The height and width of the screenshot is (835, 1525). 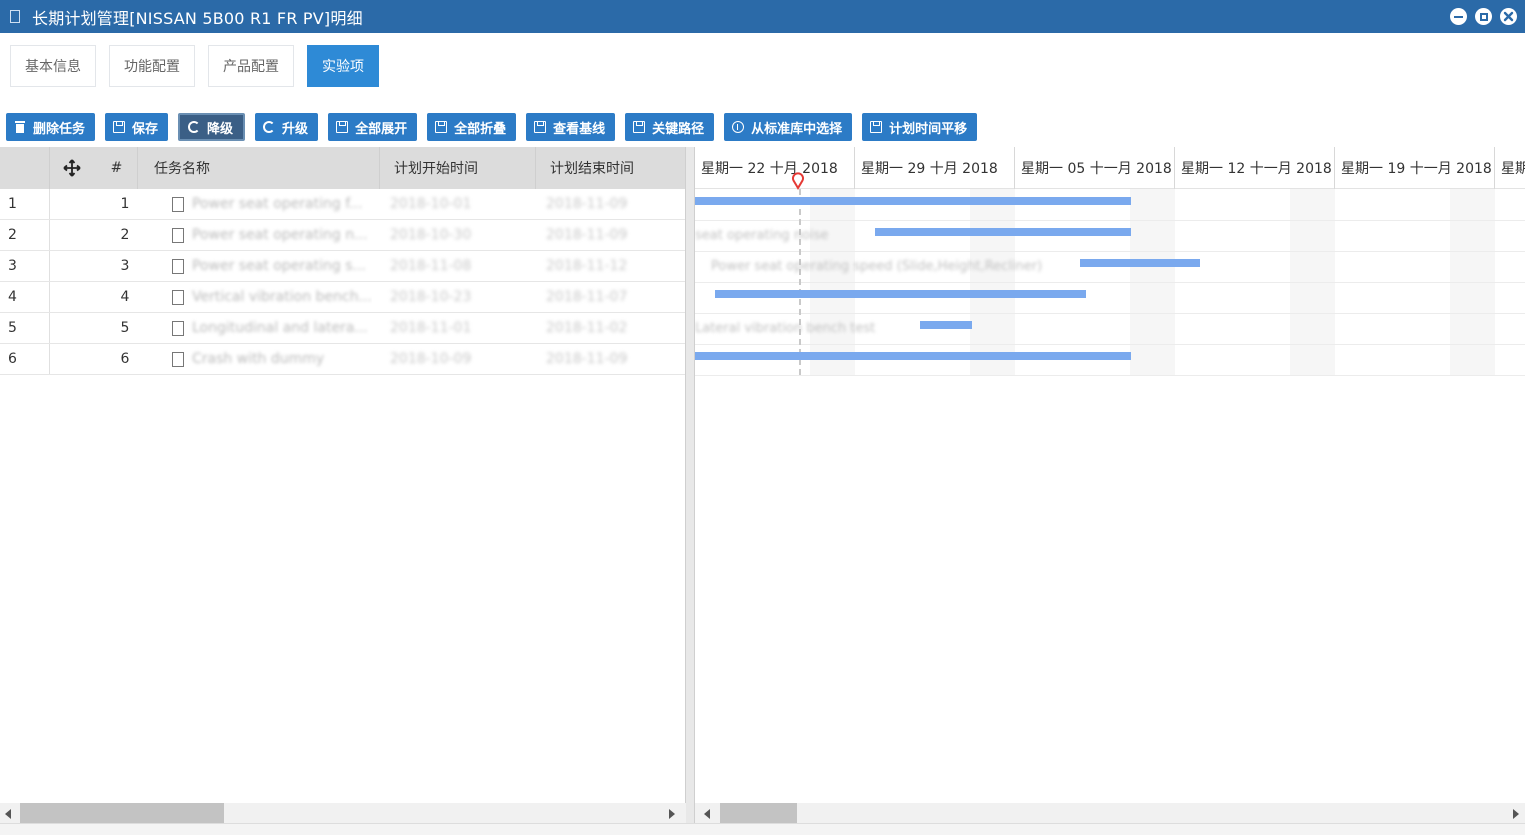 I want to click on pagination-bar, so click(x=762, y=829).